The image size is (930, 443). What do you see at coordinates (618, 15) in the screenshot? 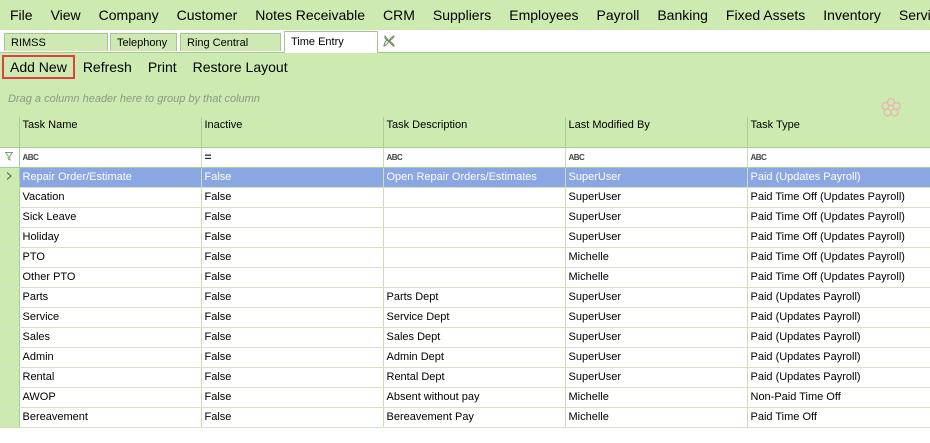
I see `menu-payroll: Payroll` at bounding box center [618, 15].